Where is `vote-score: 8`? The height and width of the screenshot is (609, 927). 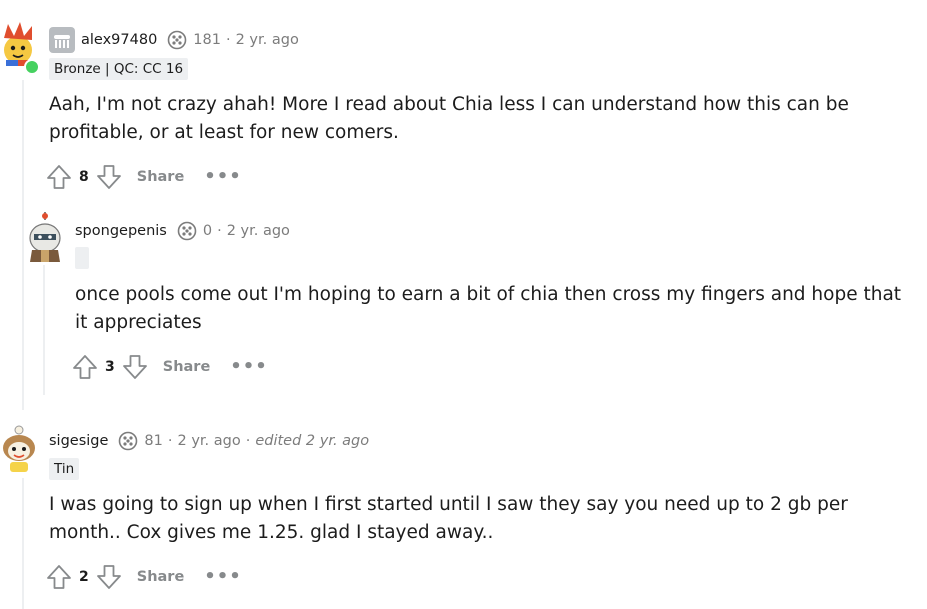
vote-score: 8 is located at coordinates (84, 177).